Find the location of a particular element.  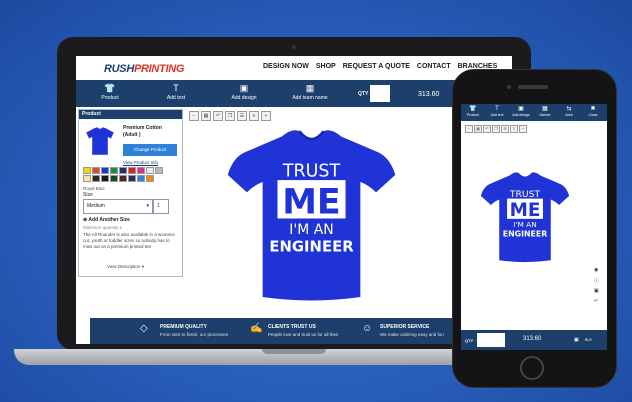

phone-camera is located at coordinates (509, 87).